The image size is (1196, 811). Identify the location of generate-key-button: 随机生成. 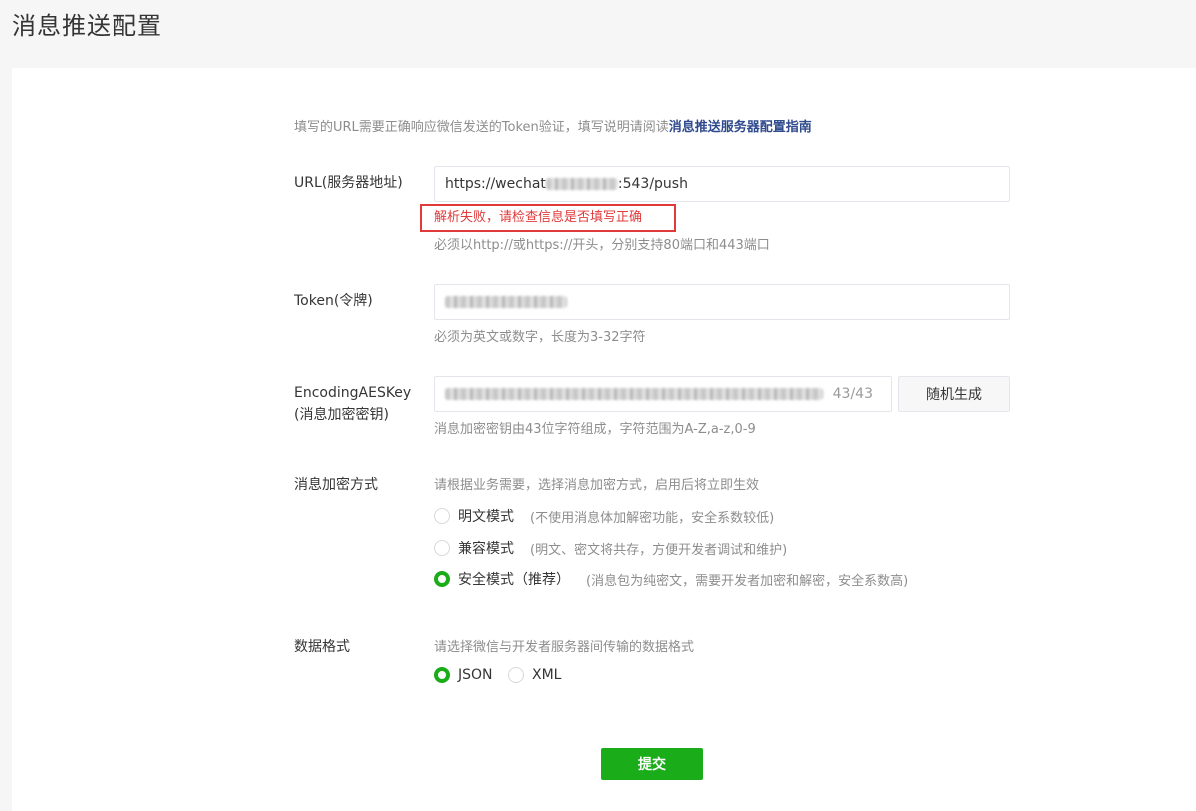
(954, 394).